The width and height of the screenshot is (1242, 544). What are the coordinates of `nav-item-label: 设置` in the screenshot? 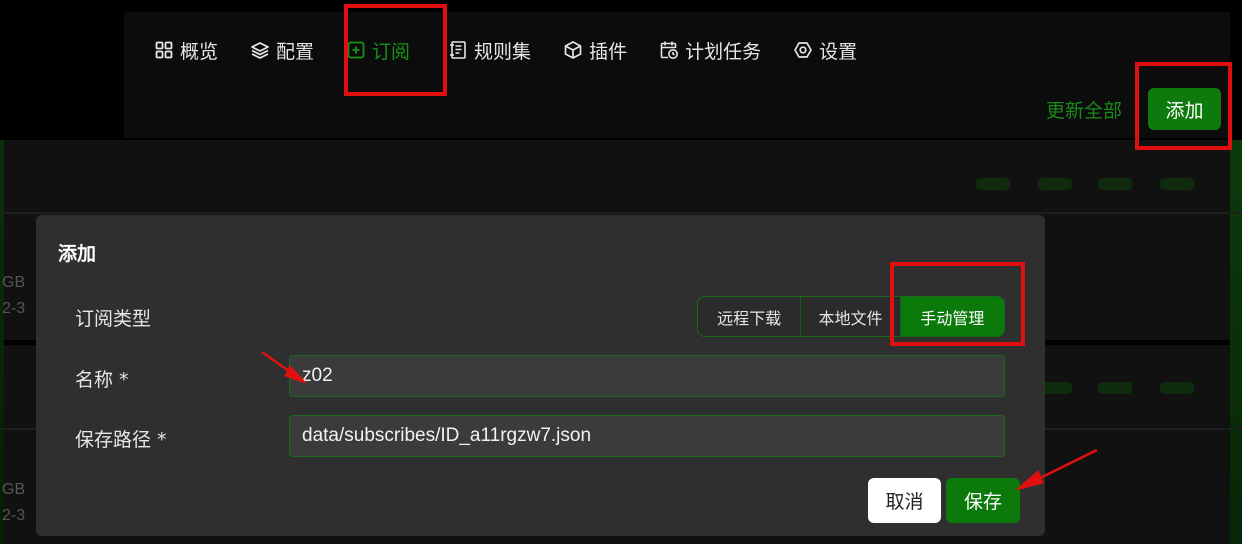 It's located at (838, 51).